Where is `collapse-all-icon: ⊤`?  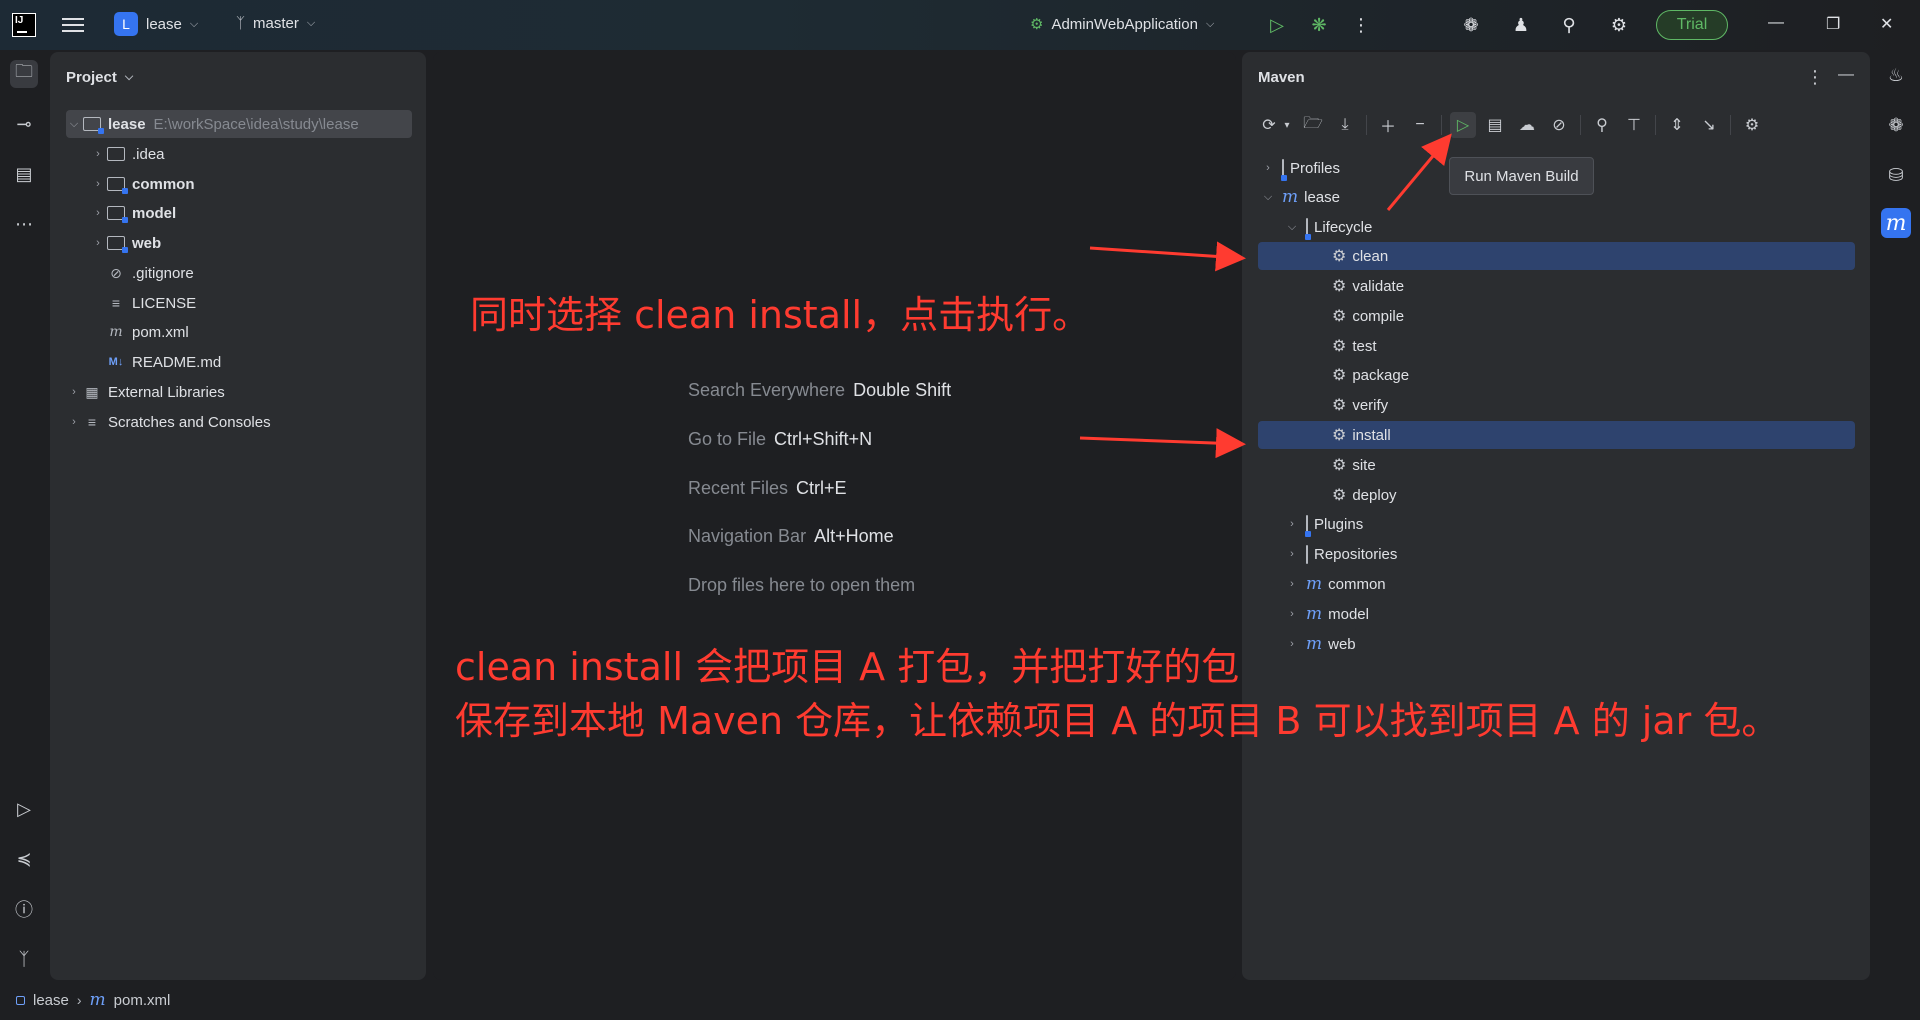 collapse-all-icon: ⊤ is located at coordinates (1634, 125).